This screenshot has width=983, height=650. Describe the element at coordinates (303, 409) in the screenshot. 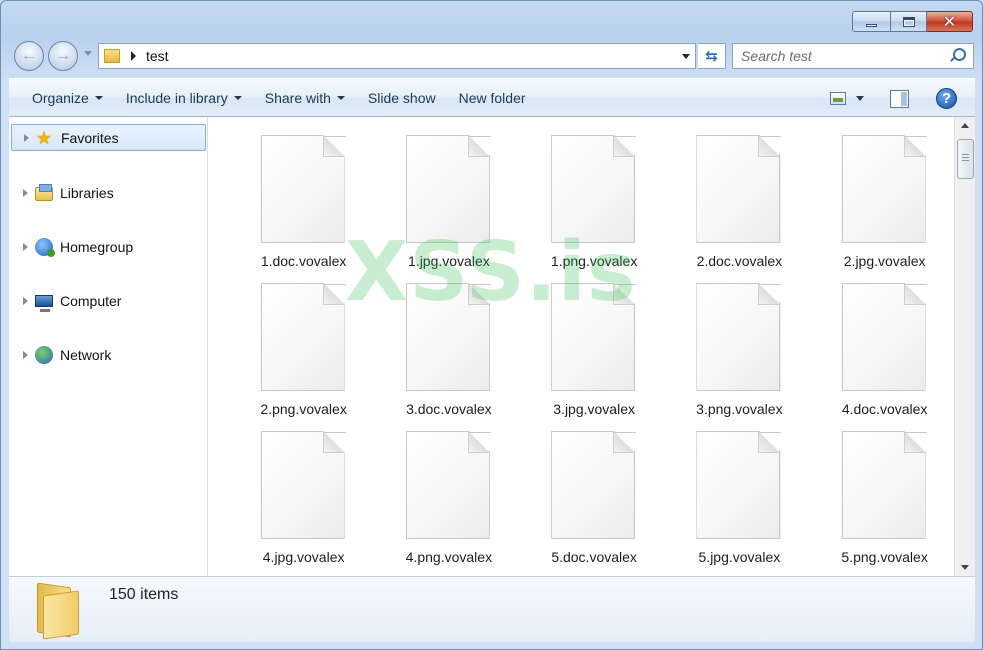

I see `file-name: 2.png.vovalex` at that location.